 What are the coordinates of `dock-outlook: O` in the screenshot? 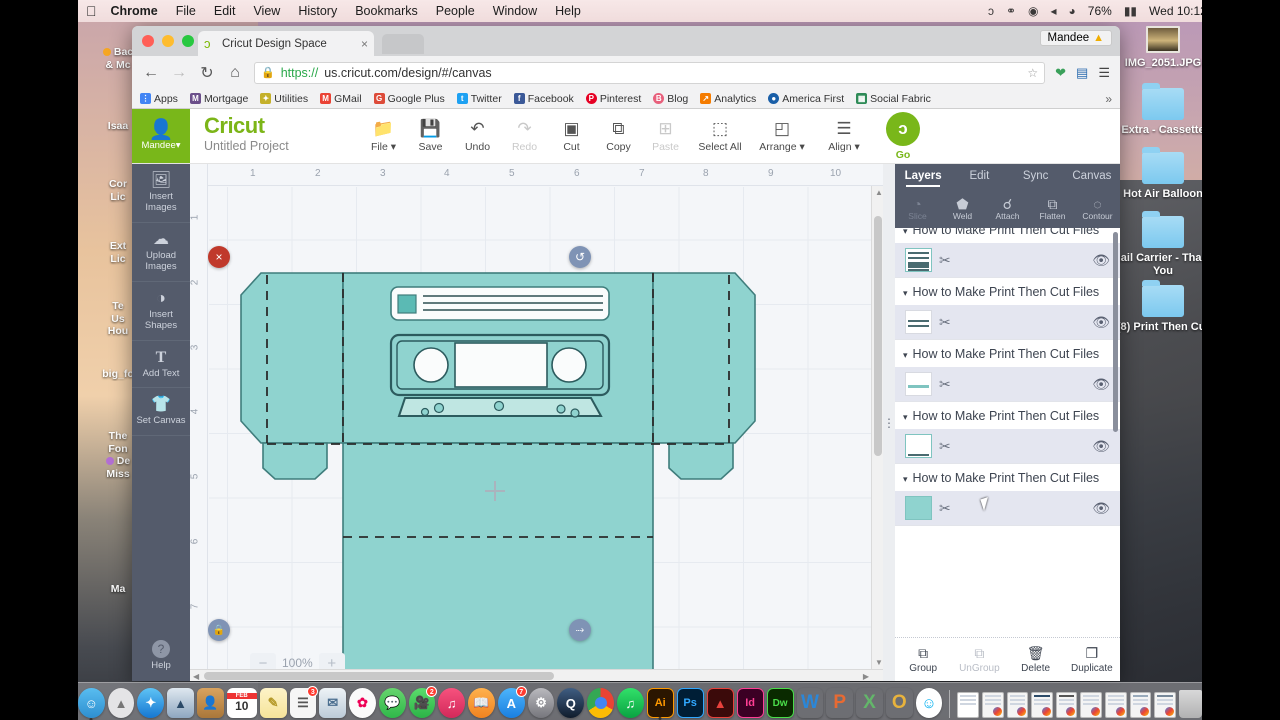 It's located at (899, 703).